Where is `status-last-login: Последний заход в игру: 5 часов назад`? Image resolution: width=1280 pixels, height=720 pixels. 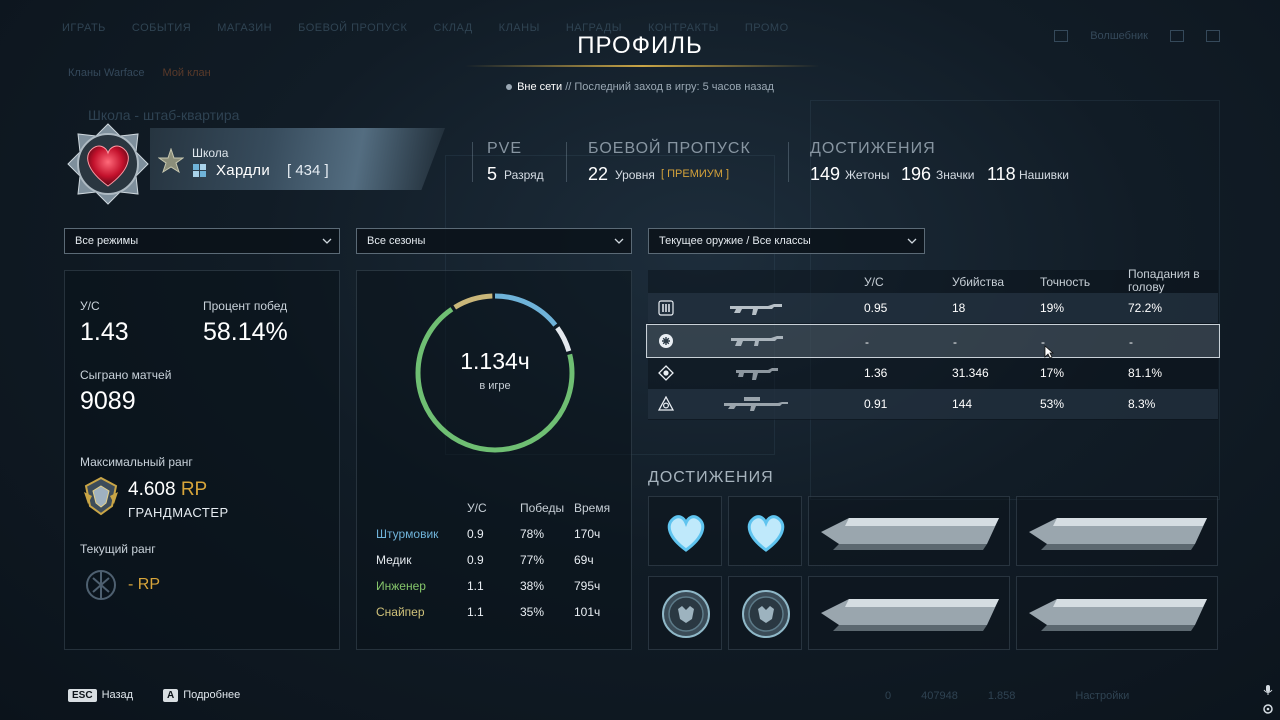
status-last-login: Последний заход в игру: 5 часов назад is located at coordinates (674, 87).